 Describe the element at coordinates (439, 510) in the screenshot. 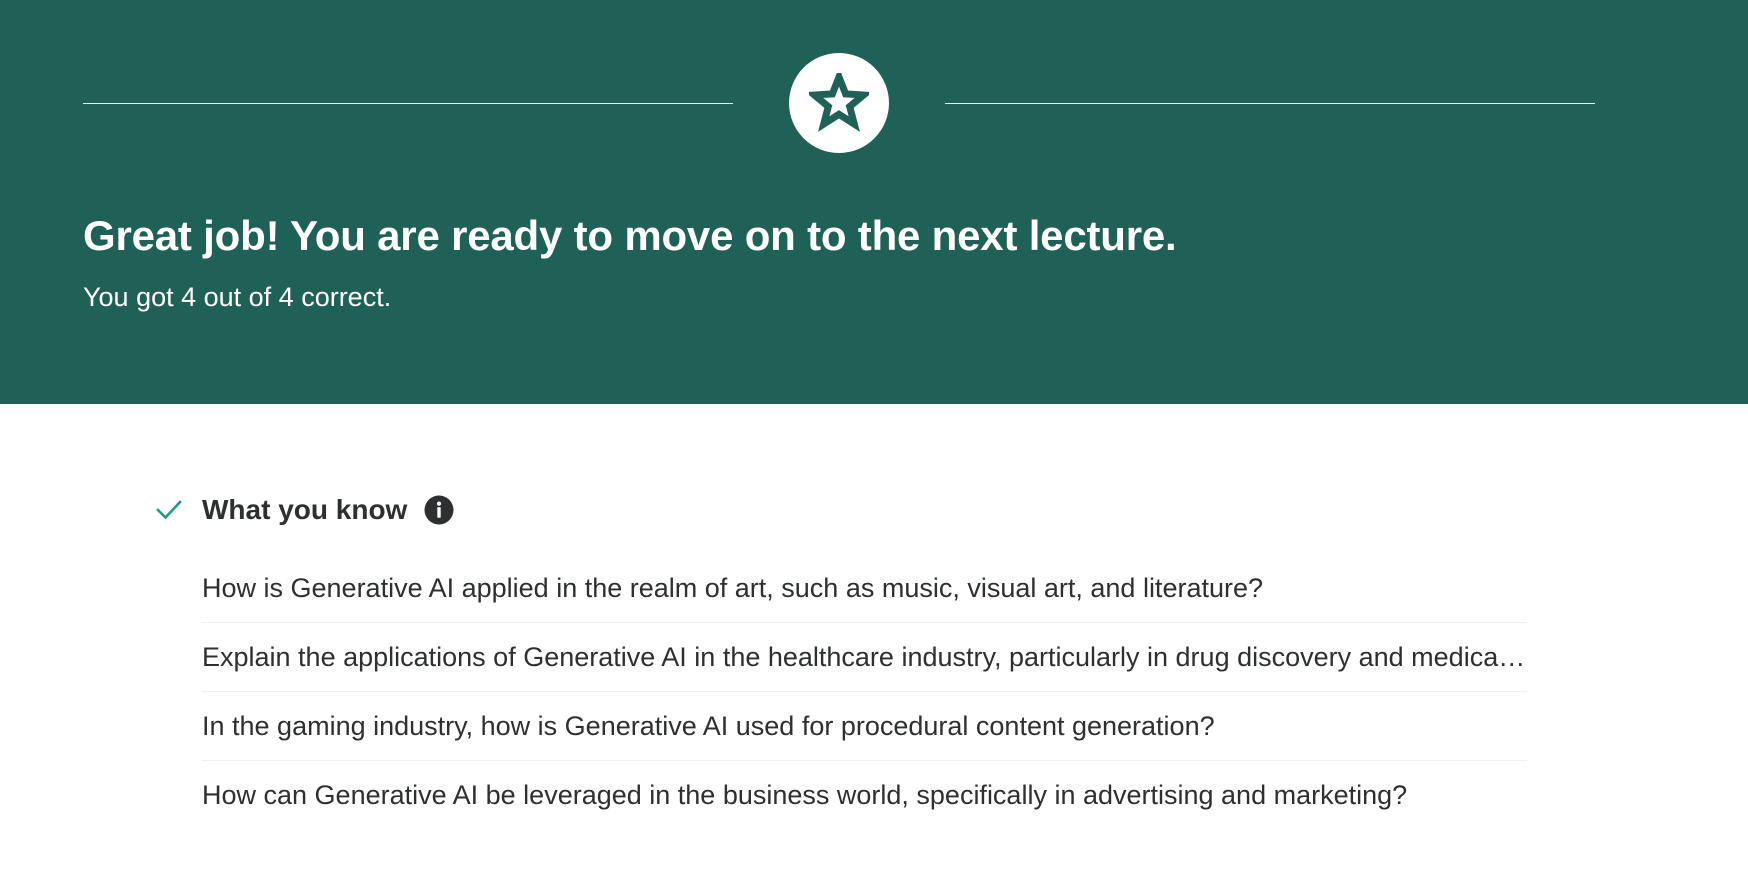

I see `info-icon` at that location.